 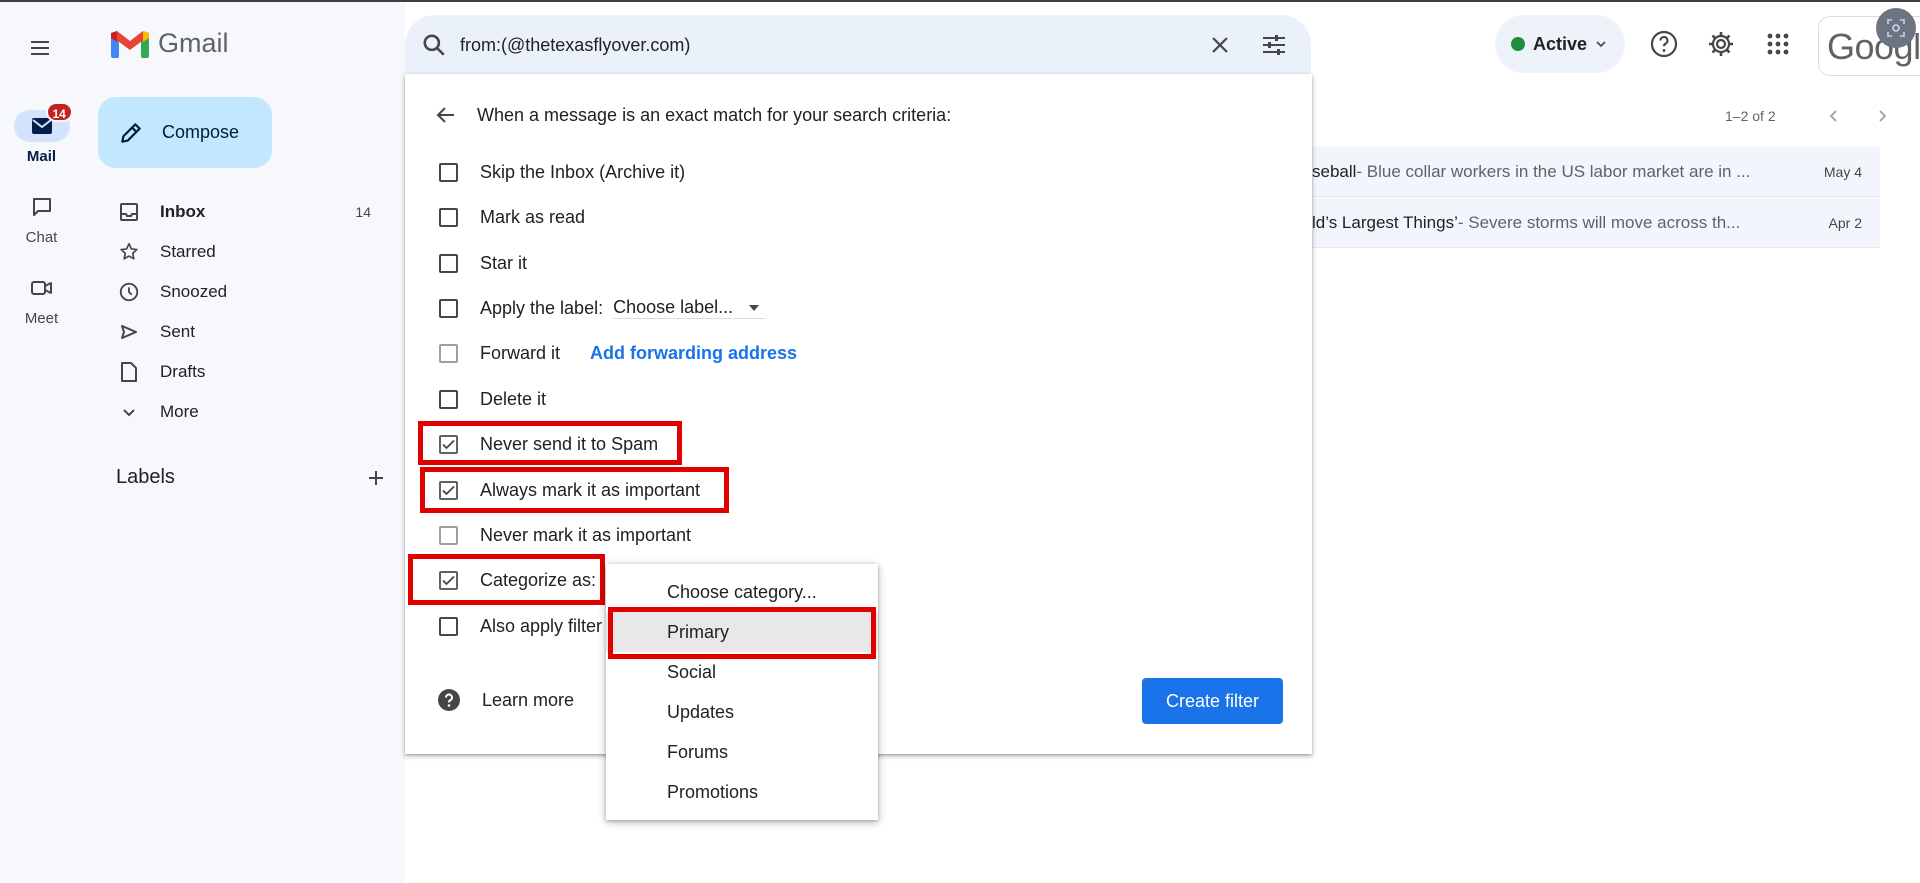 What do you see at coordinates (446, 115) in the screenshot?
I see `arrow-back-icon` at bounding box center [446, 115].